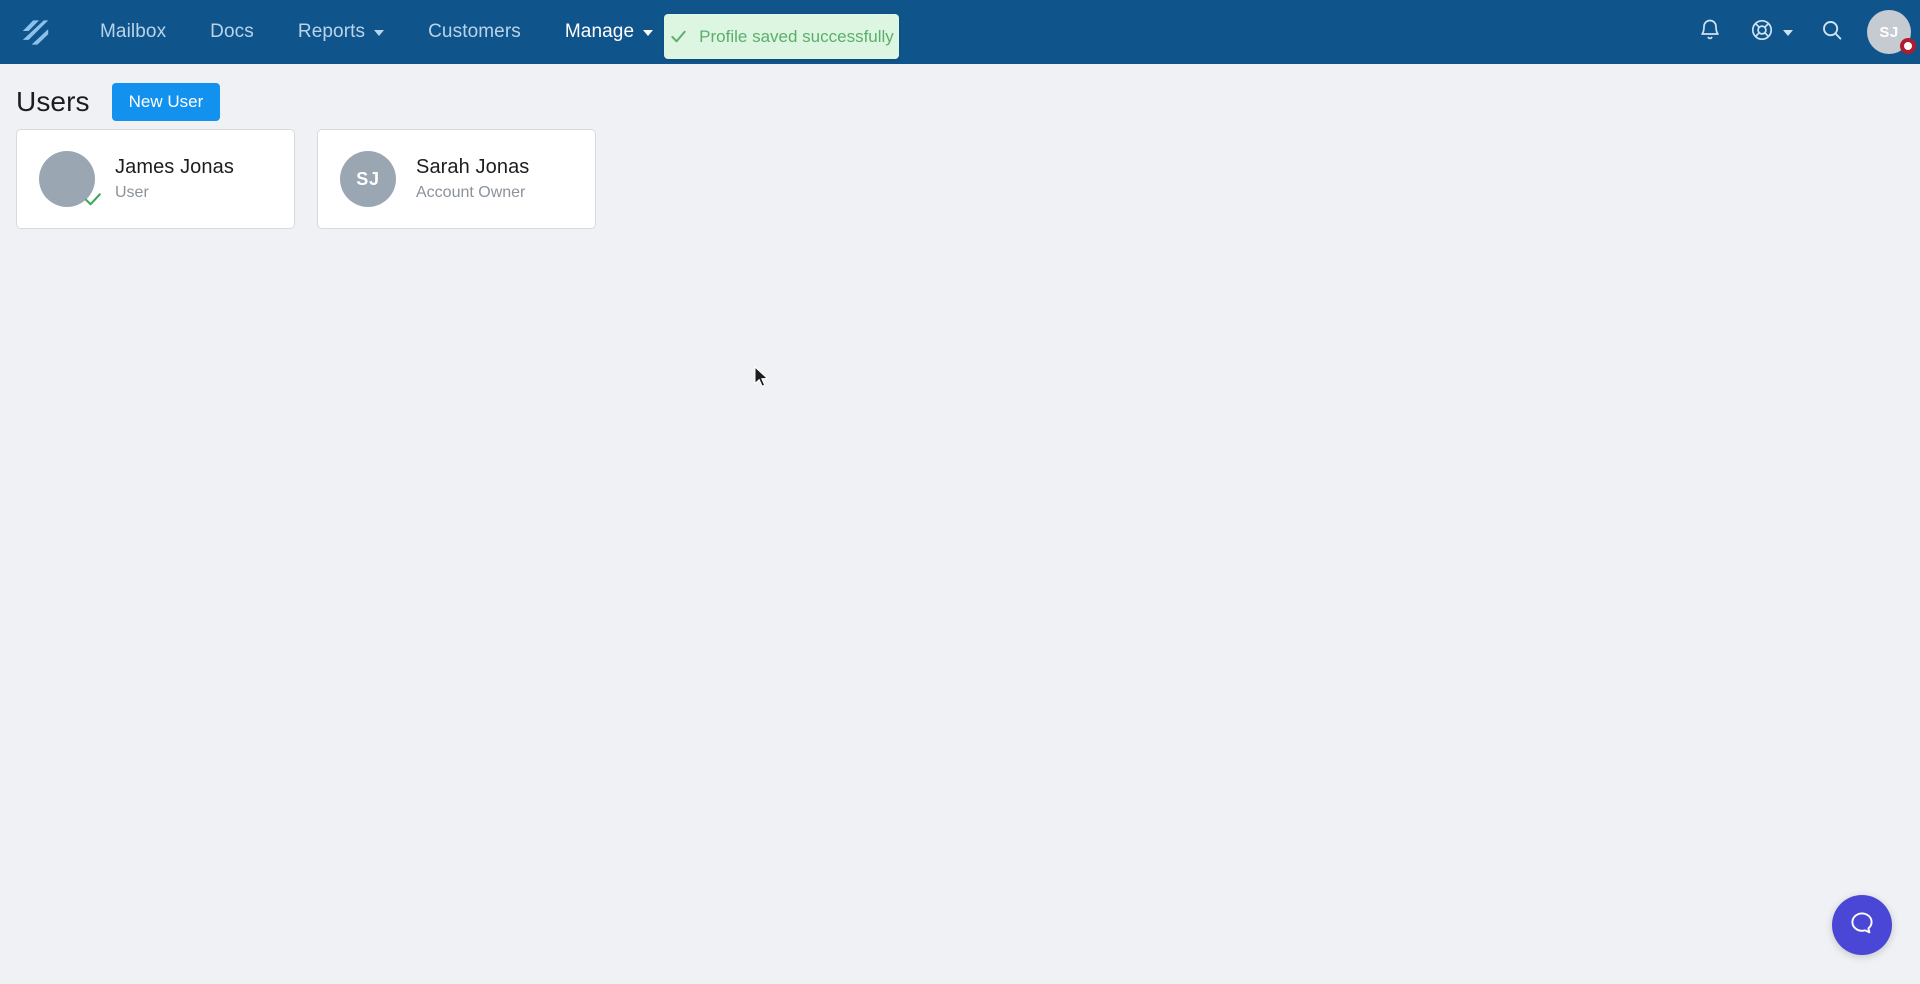 The image size is (1920, 984). Describe the element at coordinates (53, 101) in the screenshot. I see `page-title: Users` at that location.